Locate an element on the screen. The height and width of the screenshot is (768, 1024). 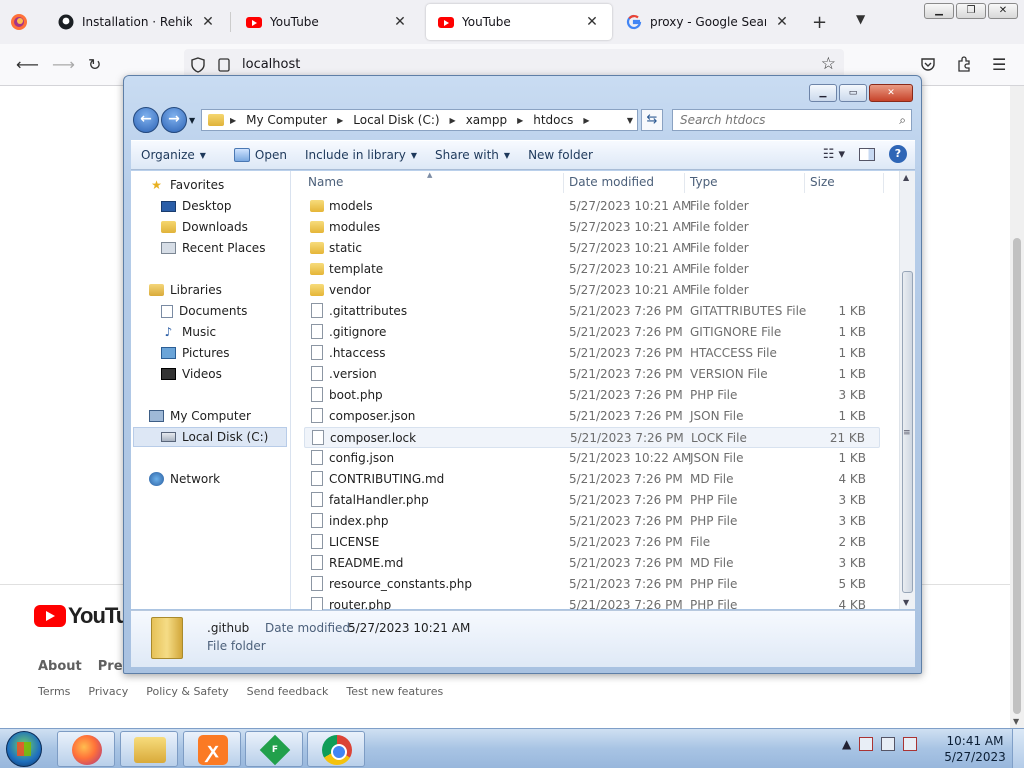
scroll-up-arrow-icon: ▲ is located at coordinates (906, 177).